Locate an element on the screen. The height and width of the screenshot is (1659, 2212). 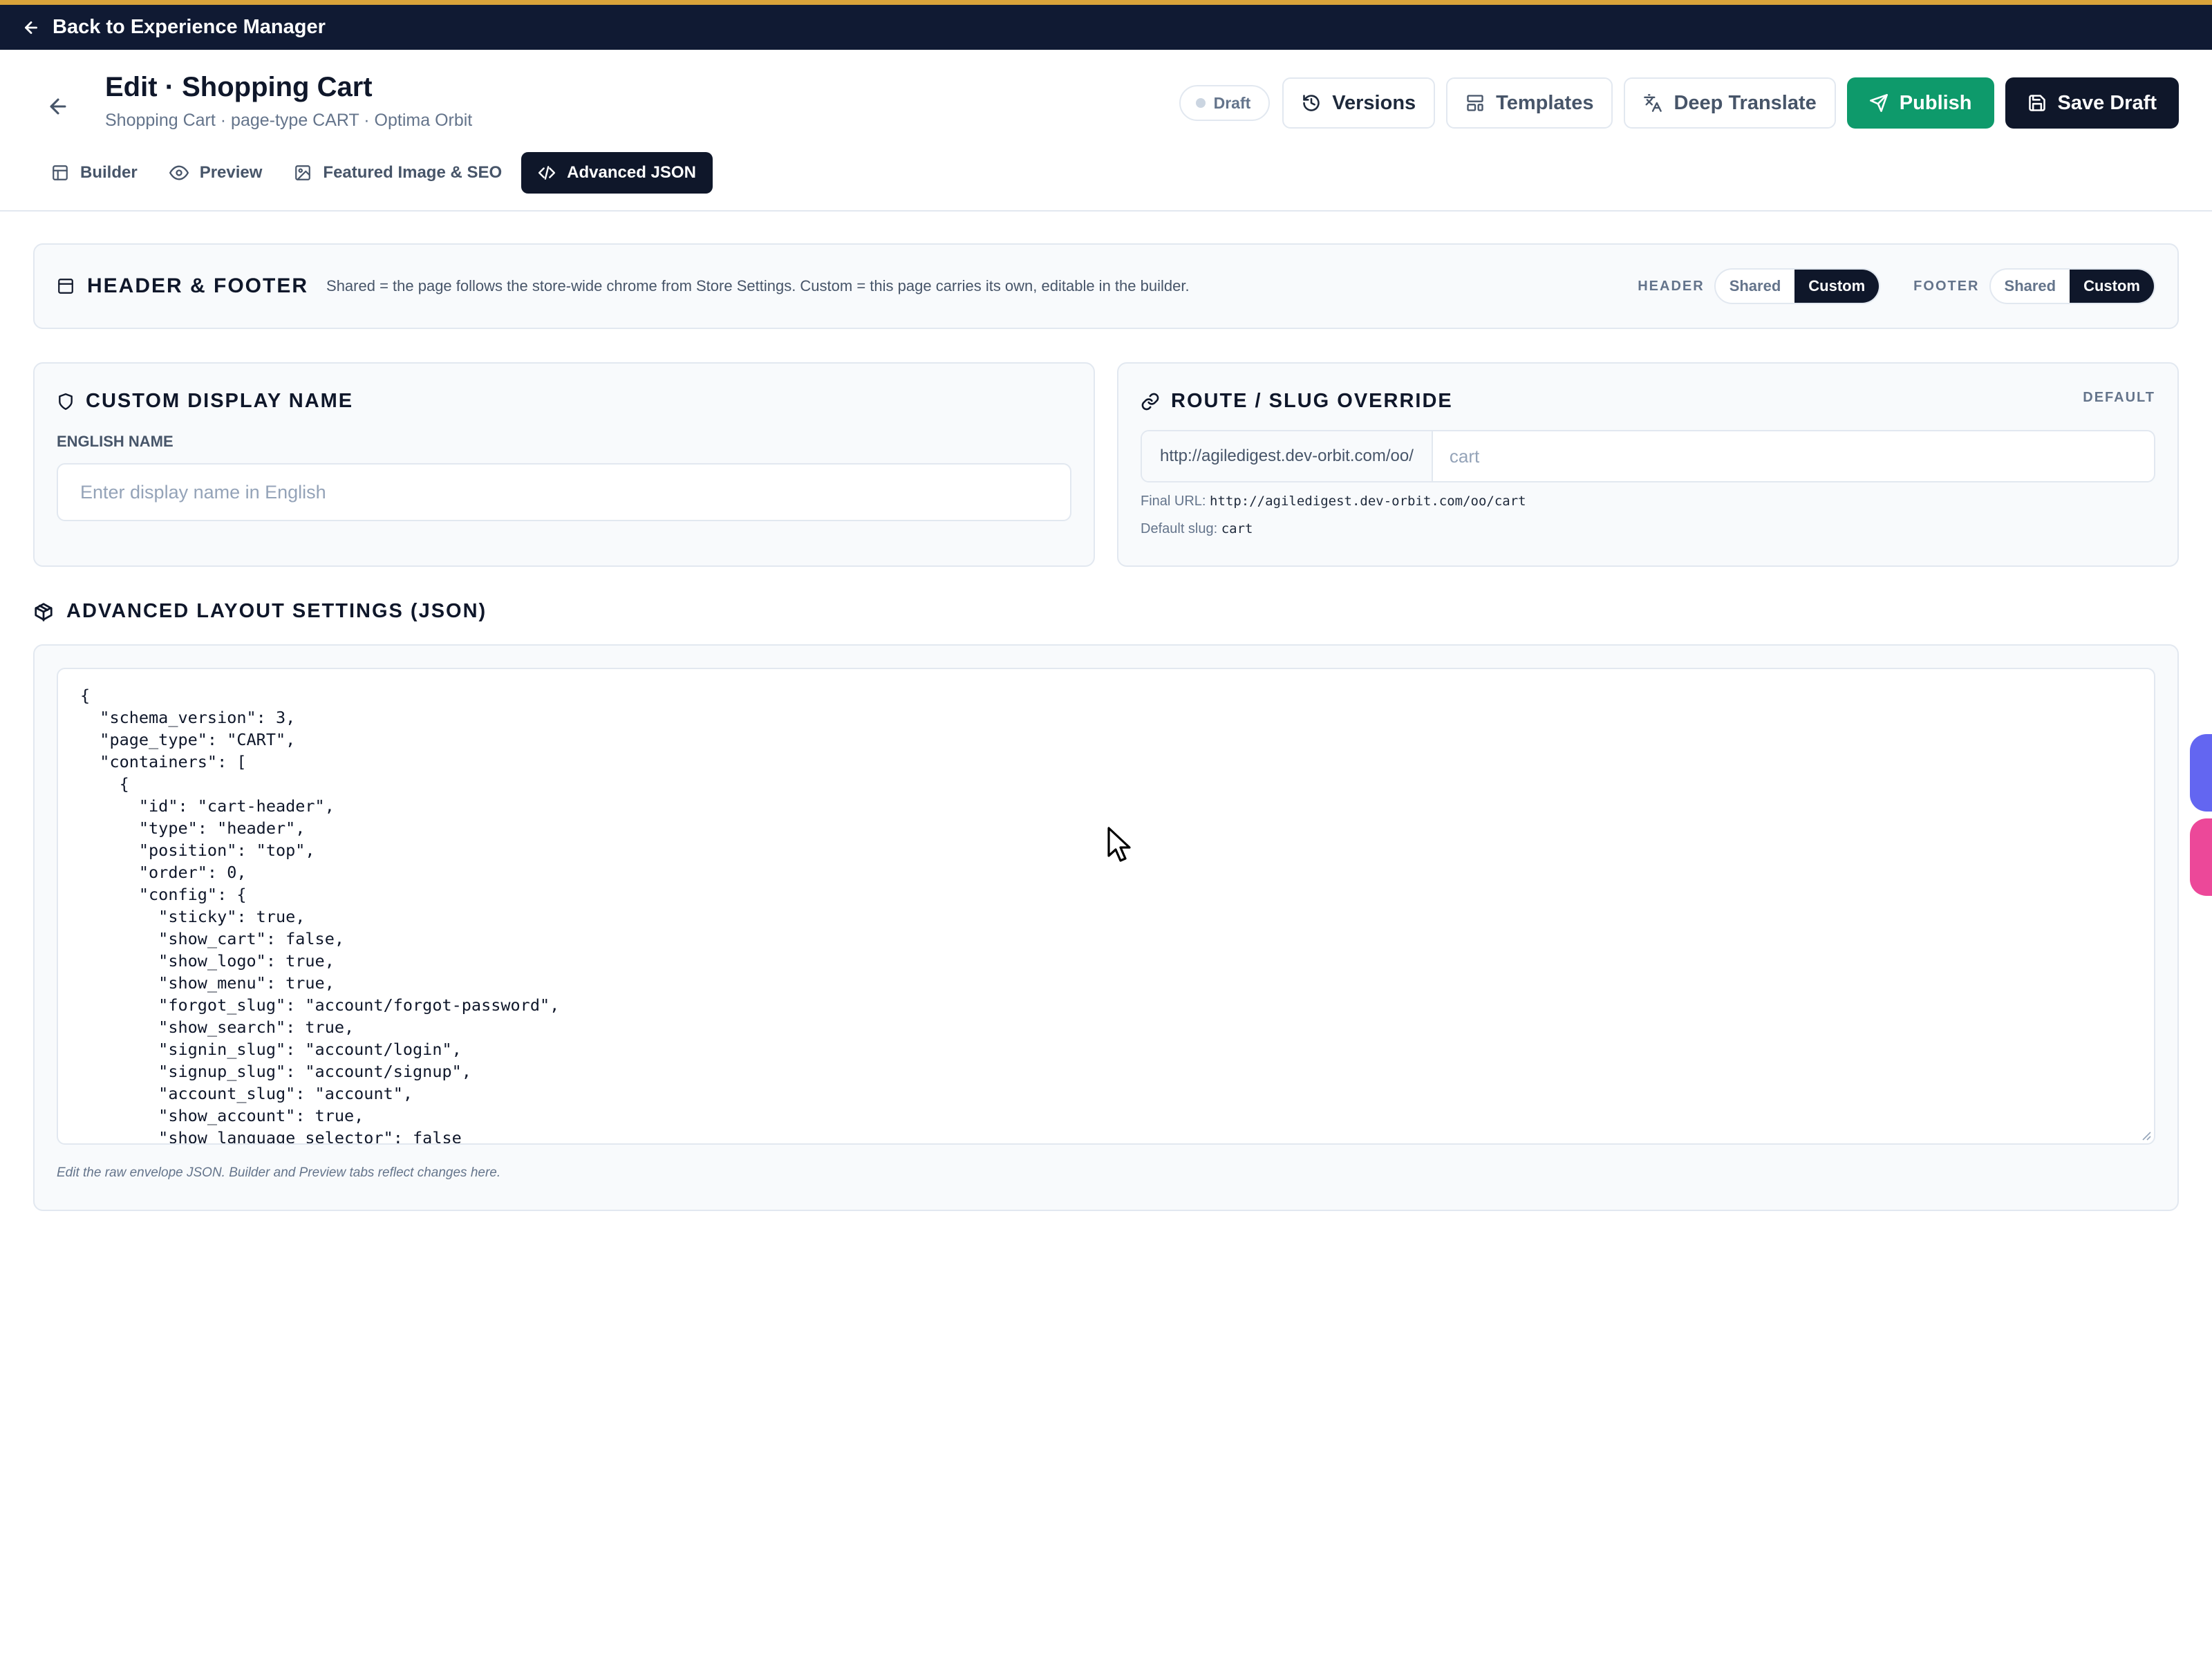
header-mode-toggle: Shared Custom is located at coordinates (1797, 286).